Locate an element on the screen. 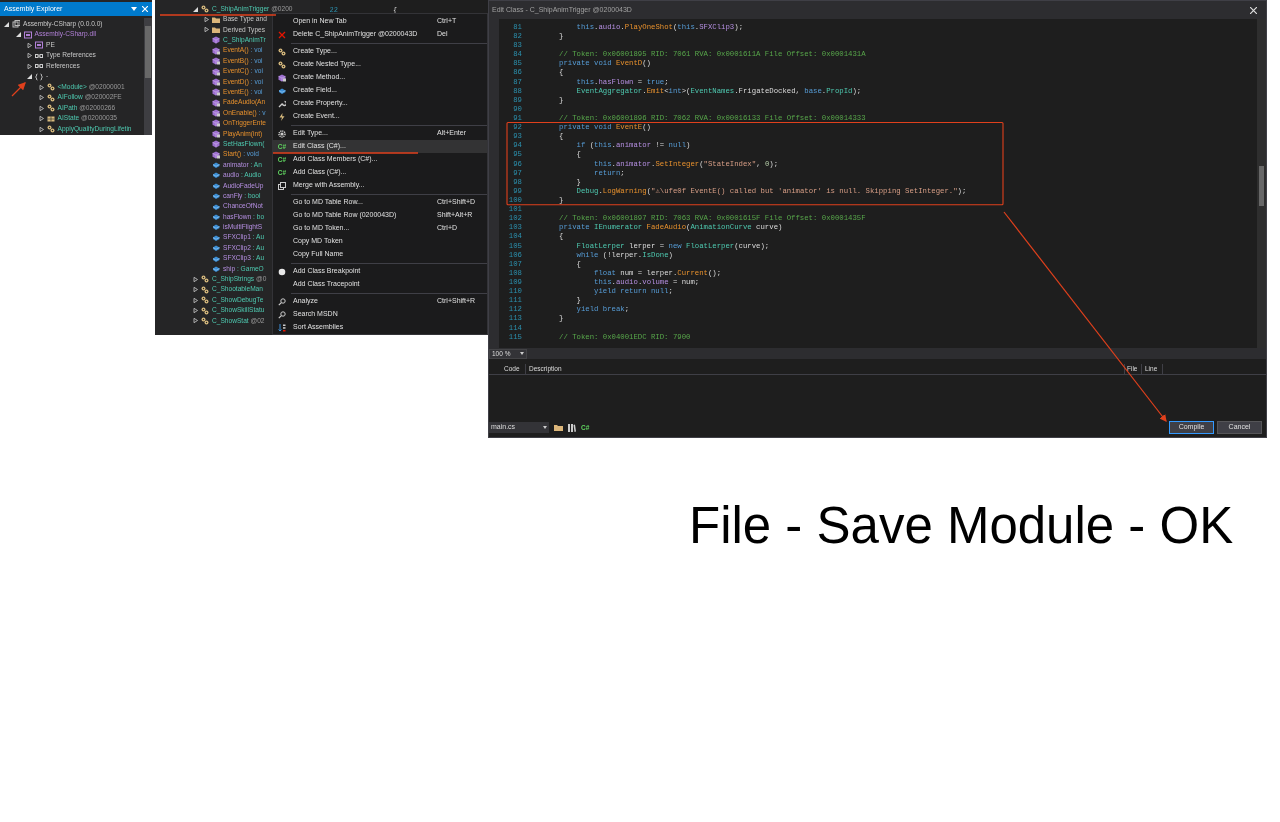 This screenshot has width=1280, height=822. scrollbar is located at coordinates (148, 76).